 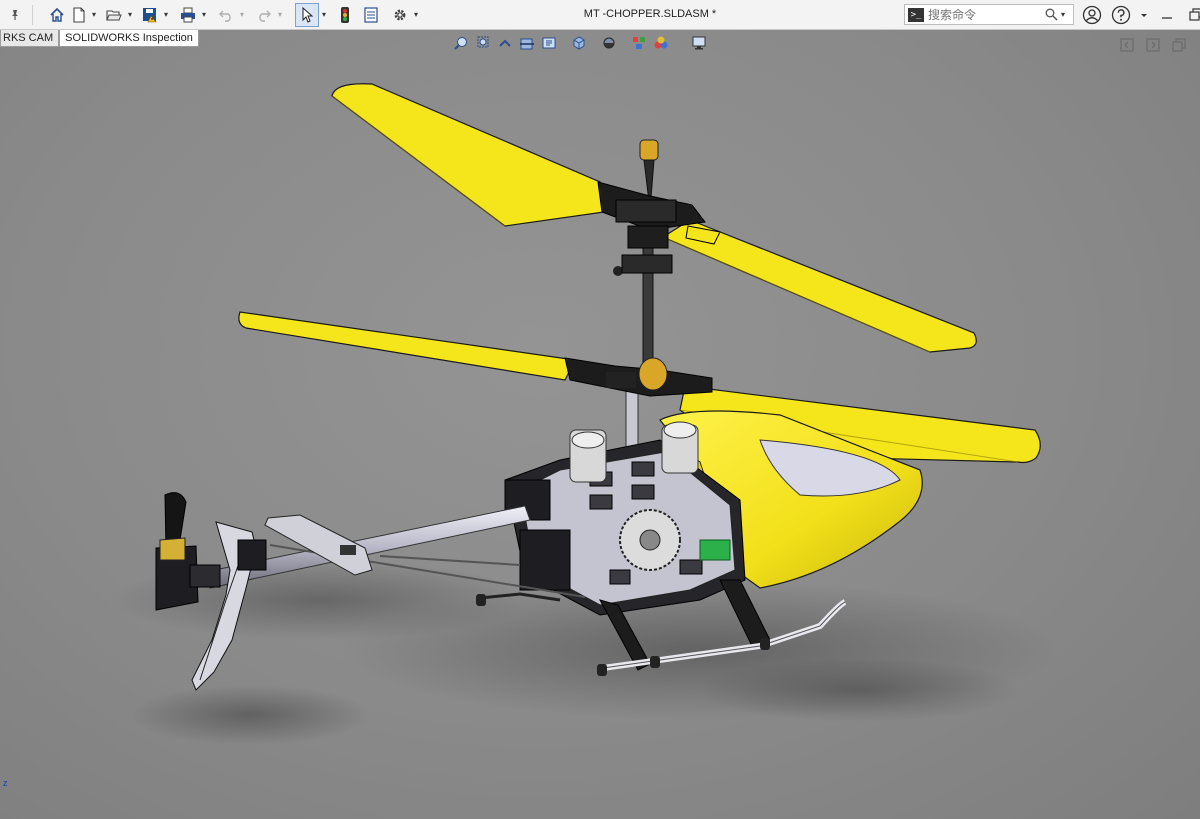 I want to click on traffic-light-icon, so click(x=345, y=15).